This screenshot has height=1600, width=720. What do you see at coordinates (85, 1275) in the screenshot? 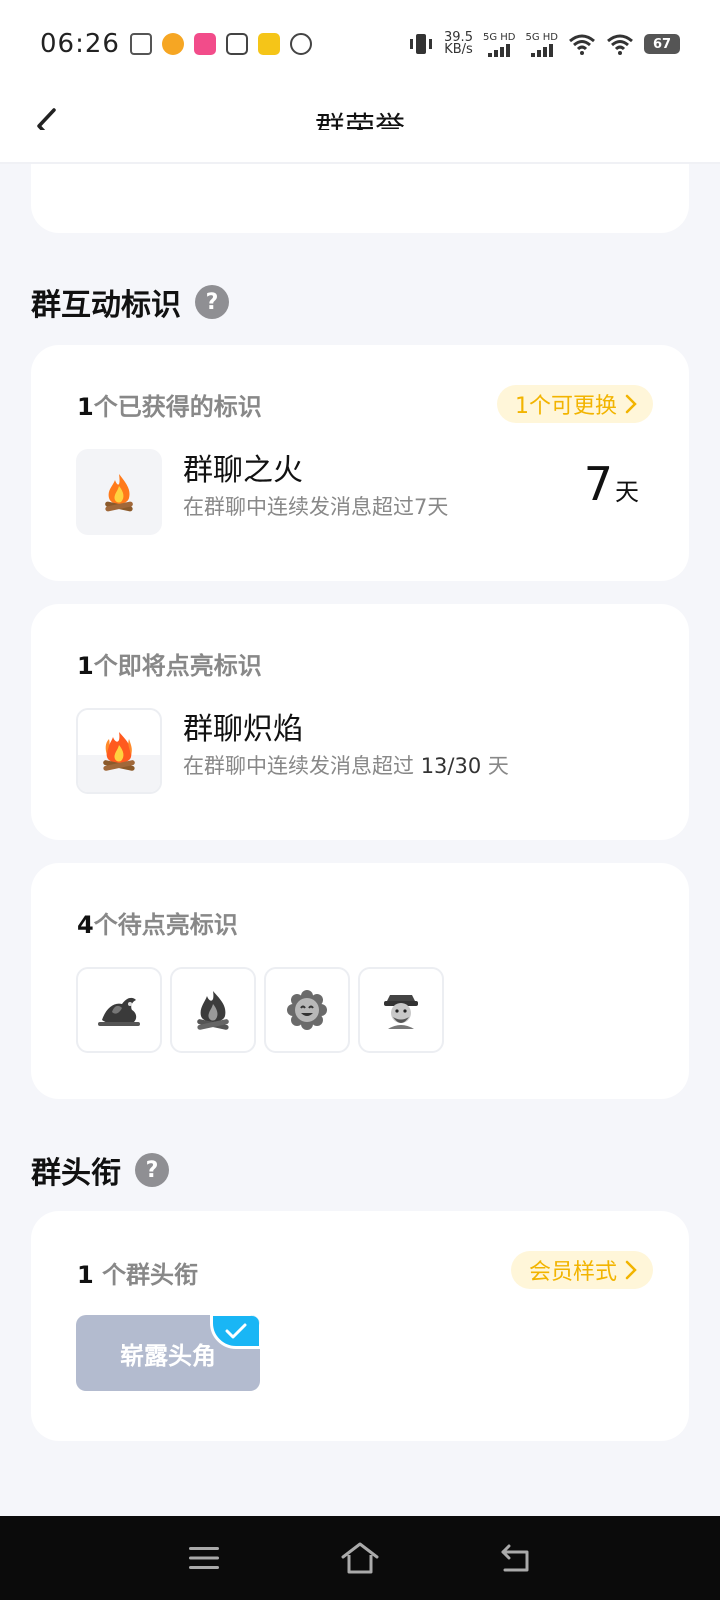
I see `group-title-count: 1` at bounding box center [85, 1275].